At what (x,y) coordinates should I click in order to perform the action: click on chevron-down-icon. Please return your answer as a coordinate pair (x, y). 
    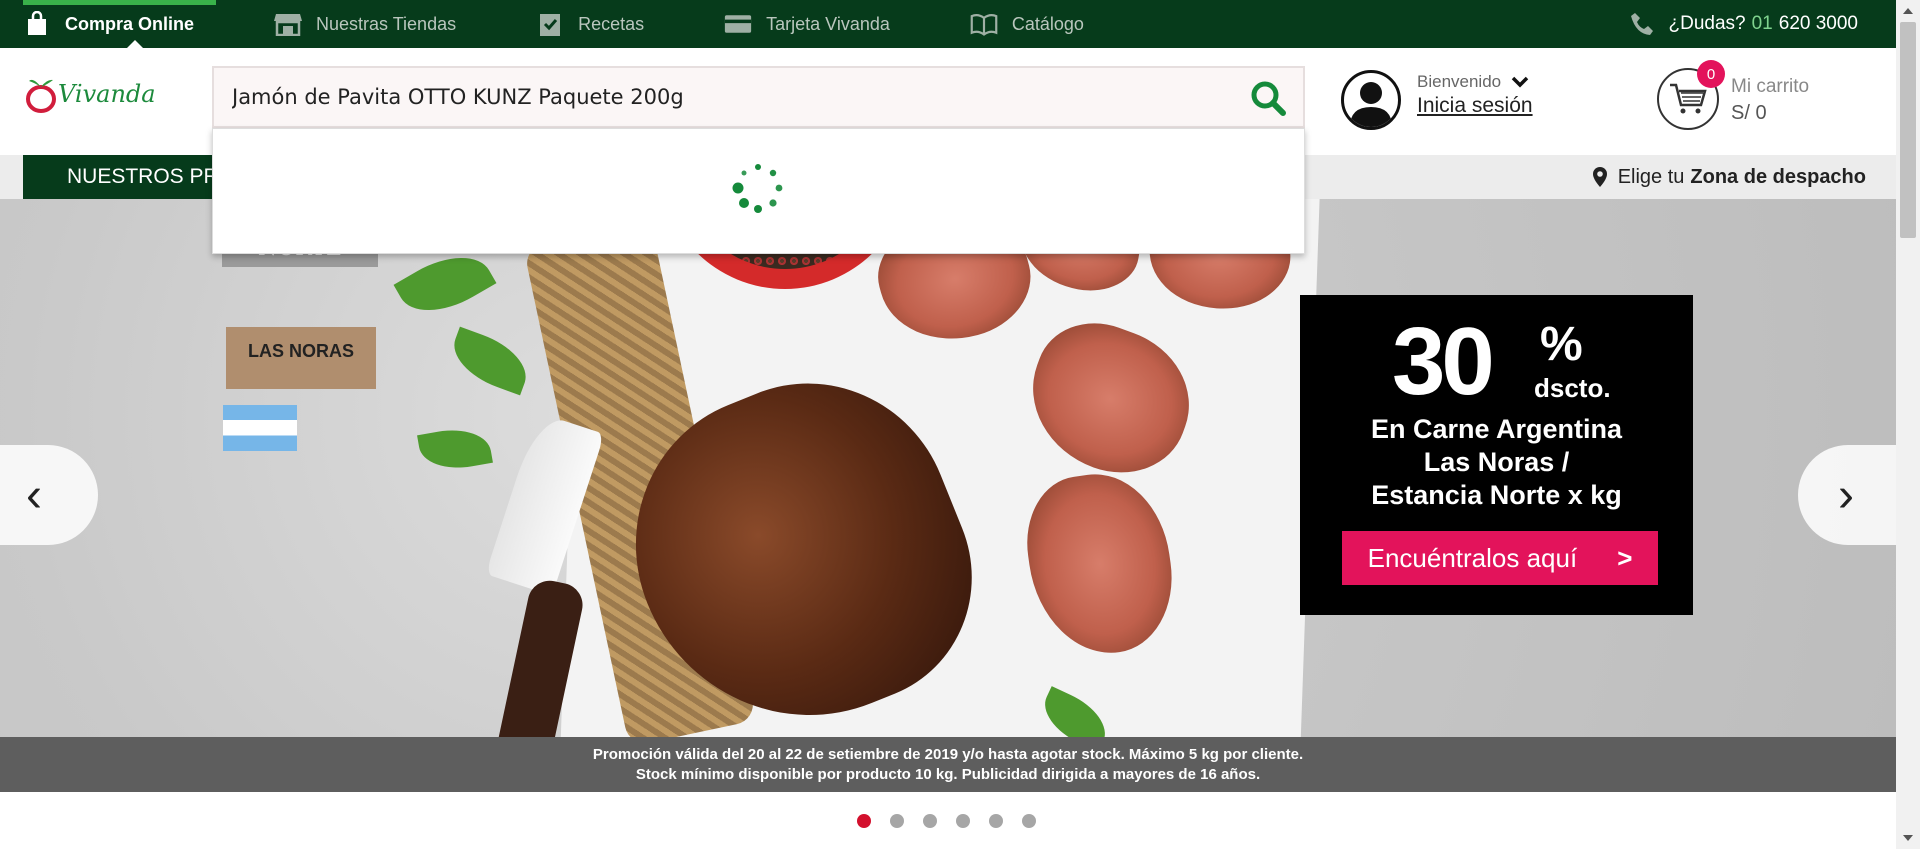
    Looking at the image, I should click on (1520, 82).